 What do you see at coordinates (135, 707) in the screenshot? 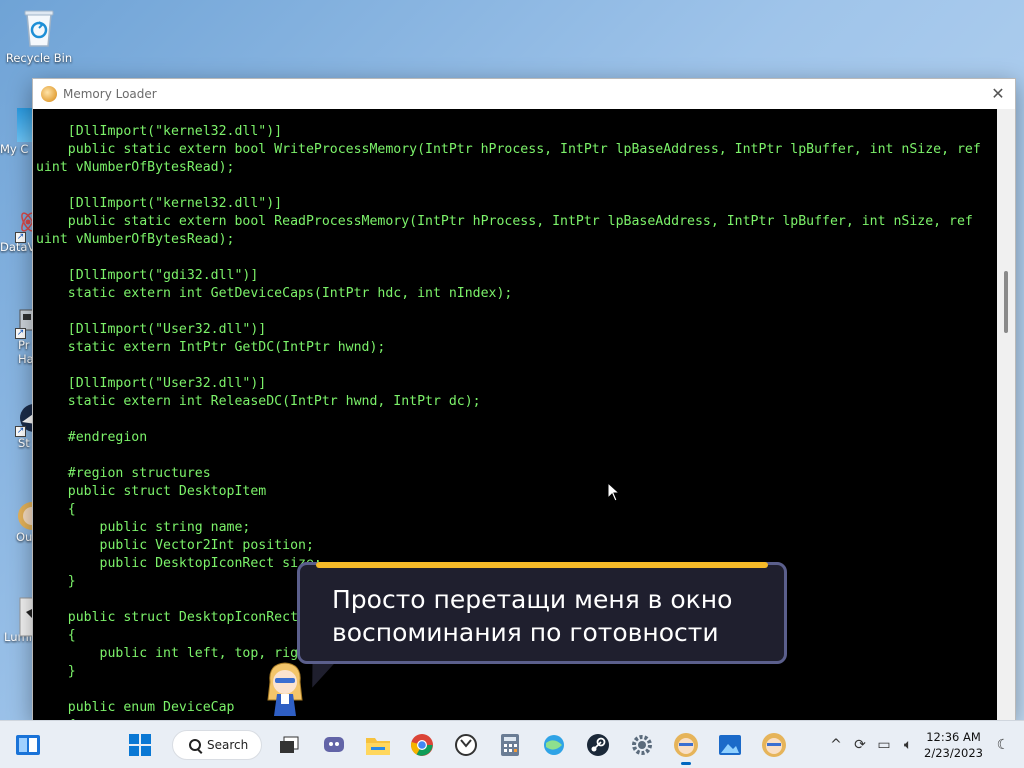
I see `code-line: public enum DeviceCap` at bounding box center [135, 707].